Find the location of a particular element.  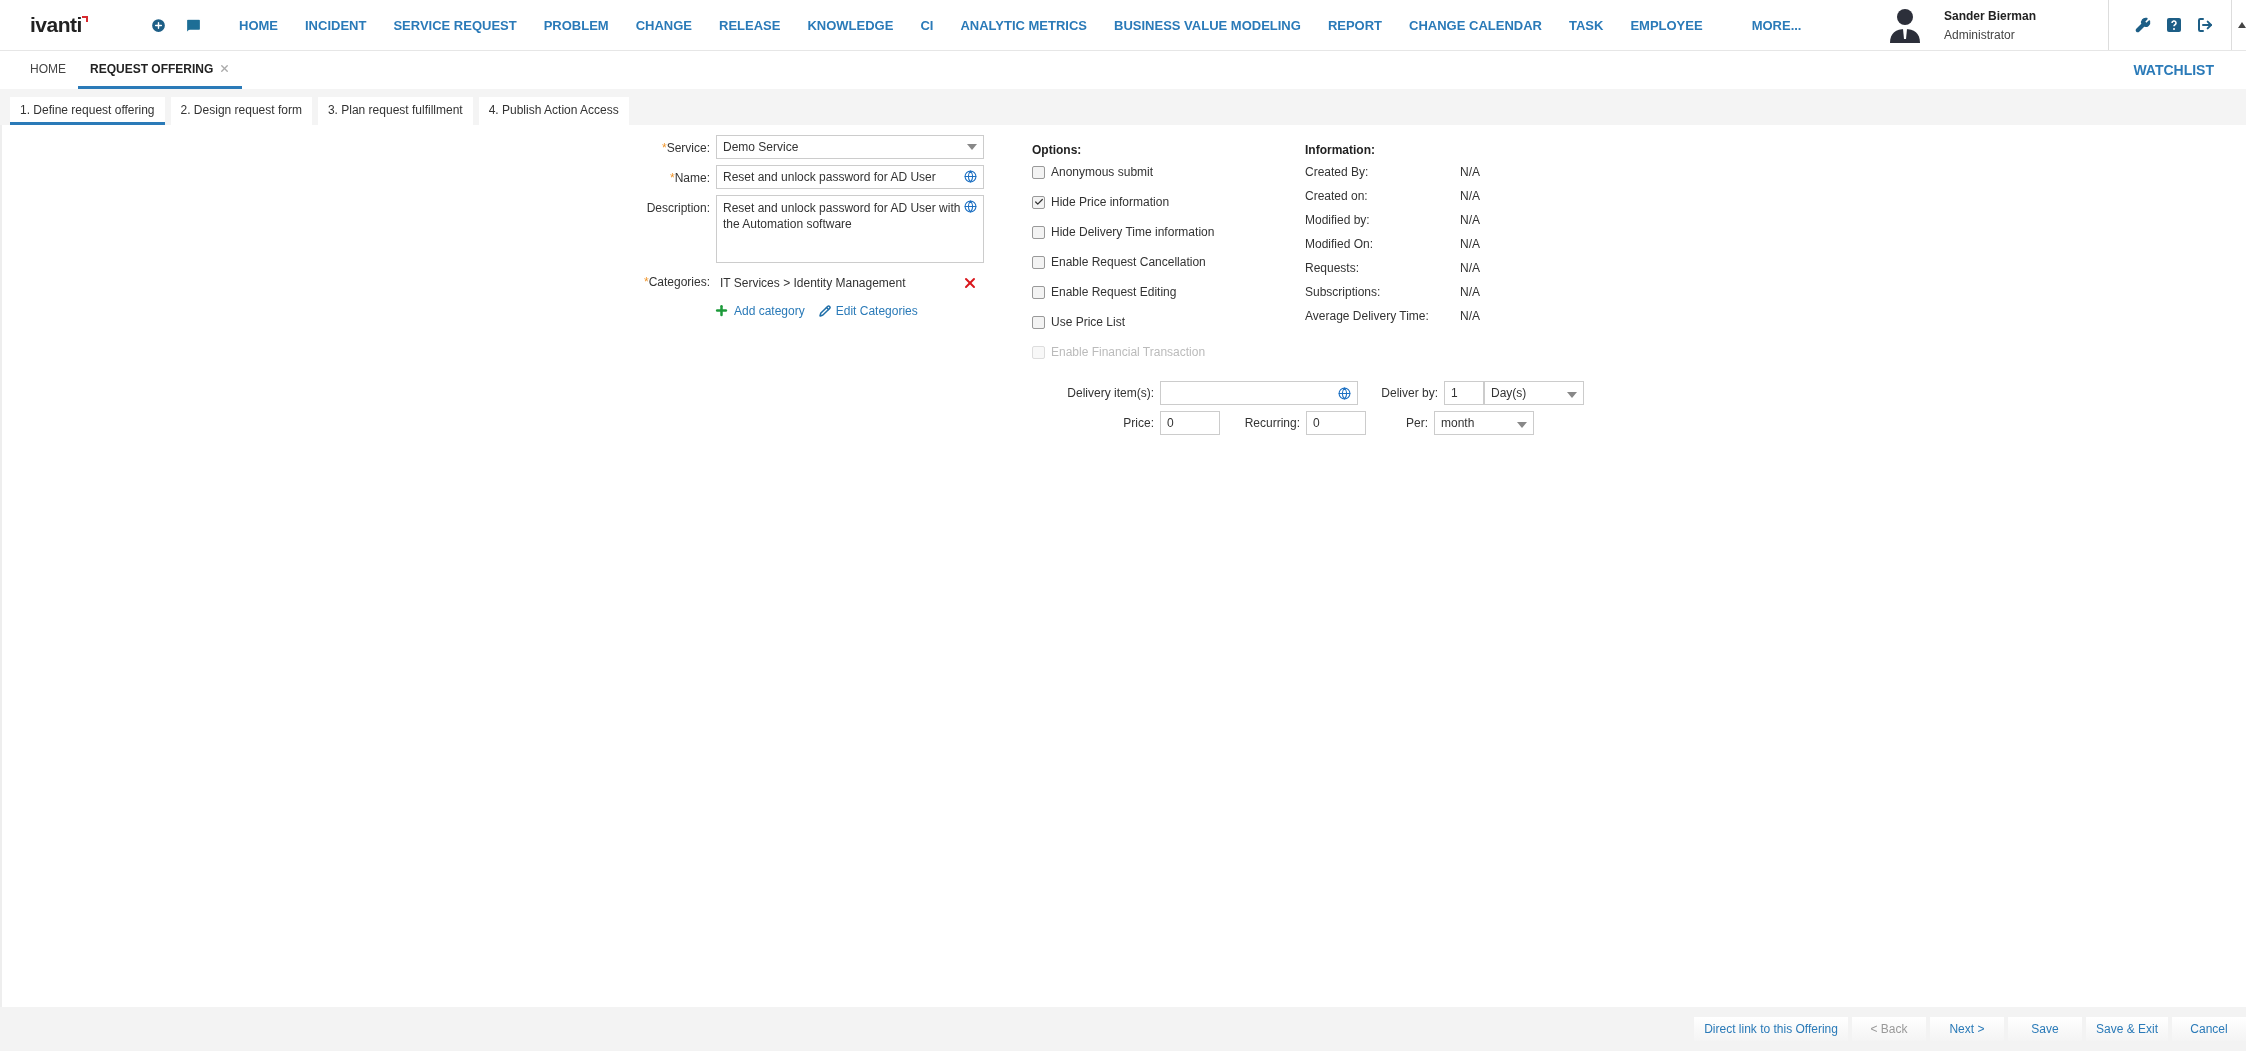

chat-icon is located at coordinates (193, 25).